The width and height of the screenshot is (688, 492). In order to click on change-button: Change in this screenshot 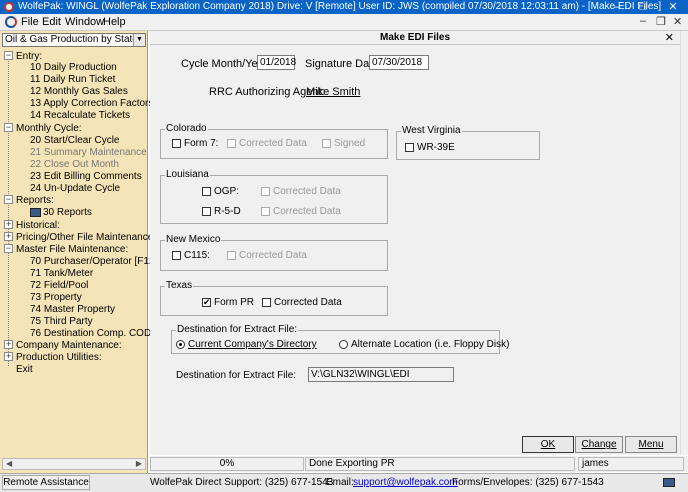, I will do `click(599, 444)`.